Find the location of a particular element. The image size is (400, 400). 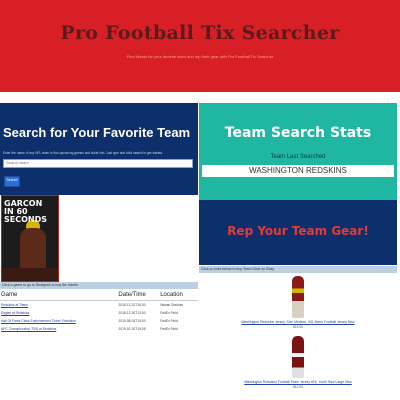

game-date: 2019-08-03T19:00 is located at coordinates (132, 321).